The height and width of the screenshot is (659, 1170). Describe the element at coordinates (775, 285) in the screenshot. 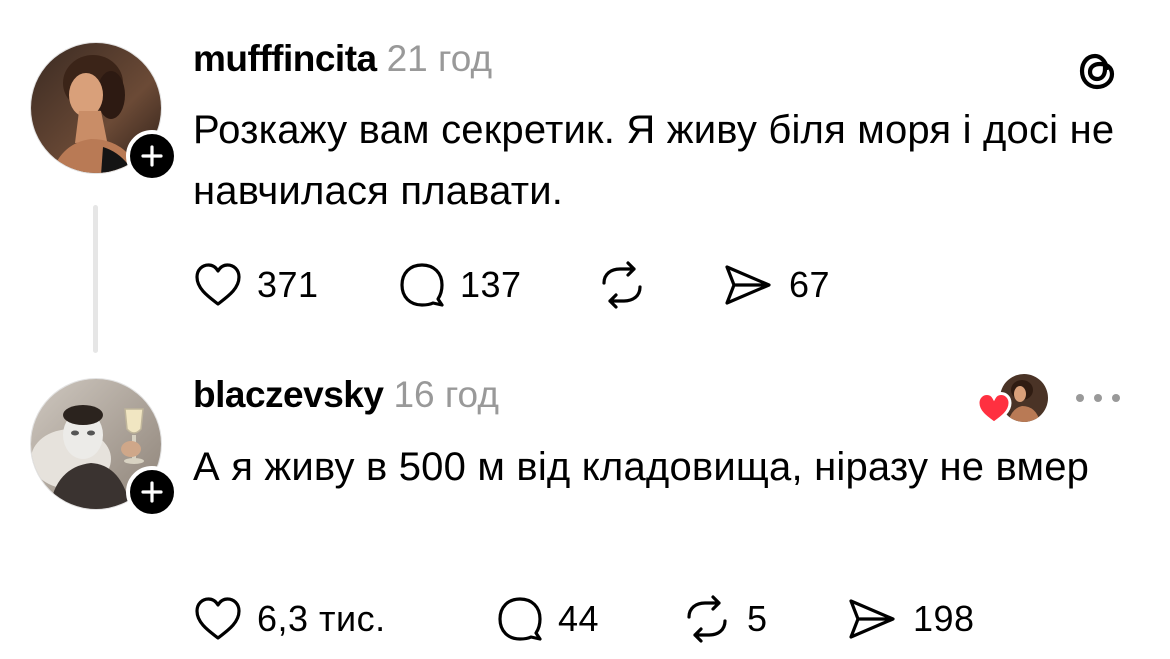

I see `share-button: 67` at that location.